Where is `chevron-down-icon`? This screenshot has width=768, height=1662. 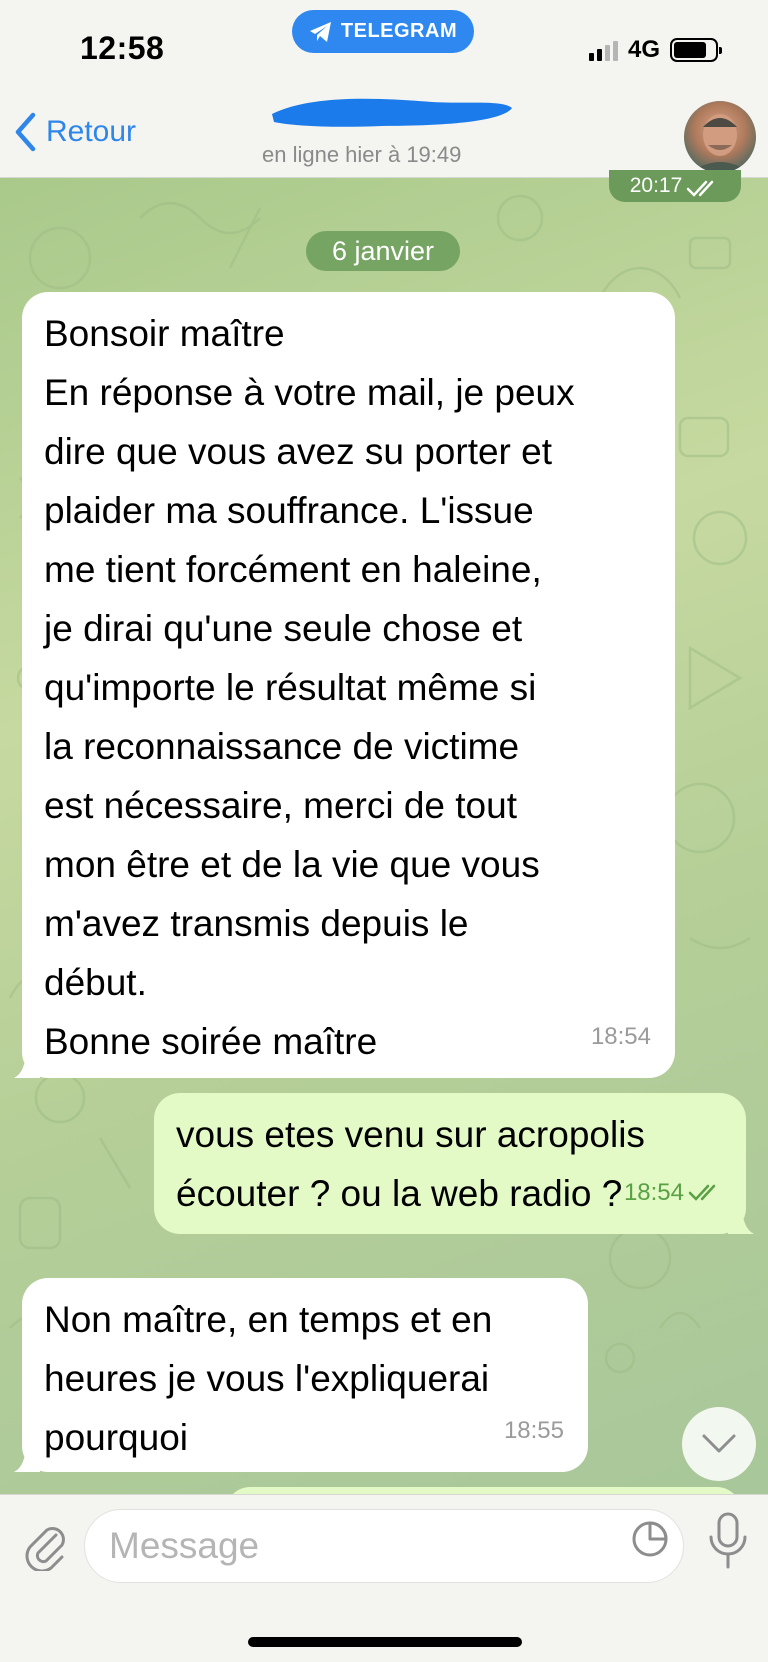
chevron-down-icon is located at coordinates (719, 1443).